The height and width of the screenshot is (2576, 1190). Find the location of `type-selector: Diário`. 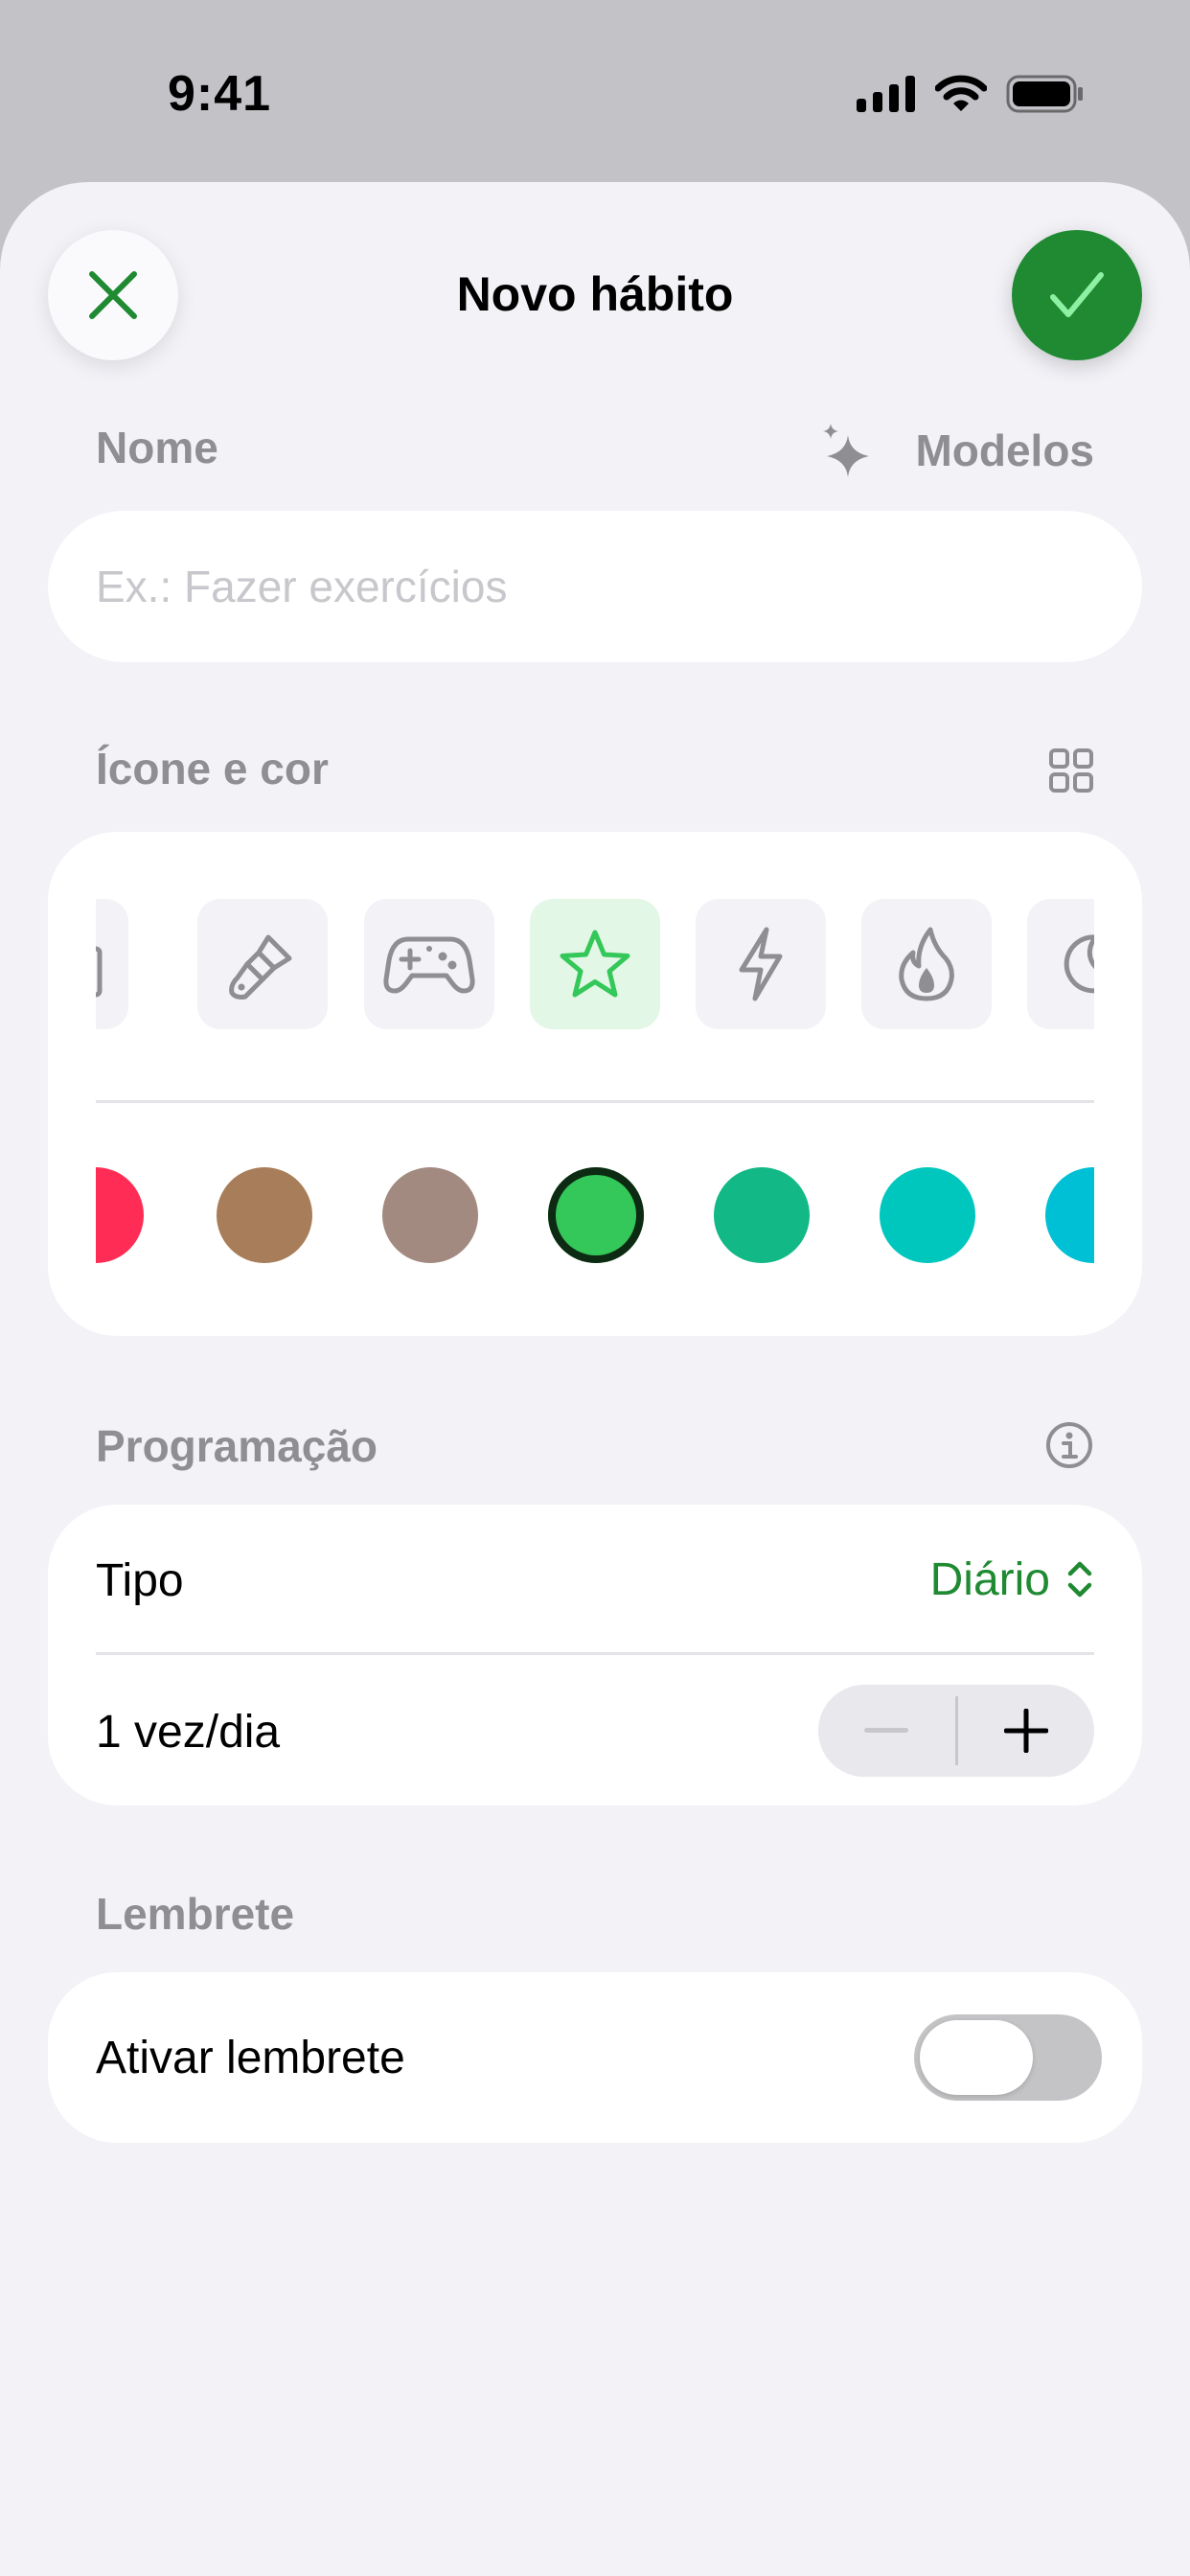

type-selector: Diário is located at coordinates (1012, 1579).